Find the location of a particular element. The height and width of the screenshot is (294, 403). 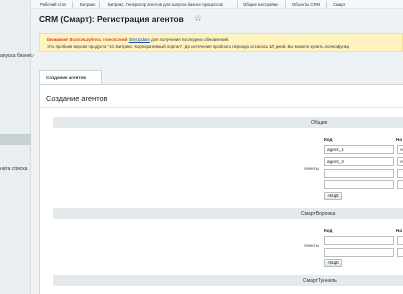

siteupdate-link: SiteUpdate is located at coordinates (139, 39).